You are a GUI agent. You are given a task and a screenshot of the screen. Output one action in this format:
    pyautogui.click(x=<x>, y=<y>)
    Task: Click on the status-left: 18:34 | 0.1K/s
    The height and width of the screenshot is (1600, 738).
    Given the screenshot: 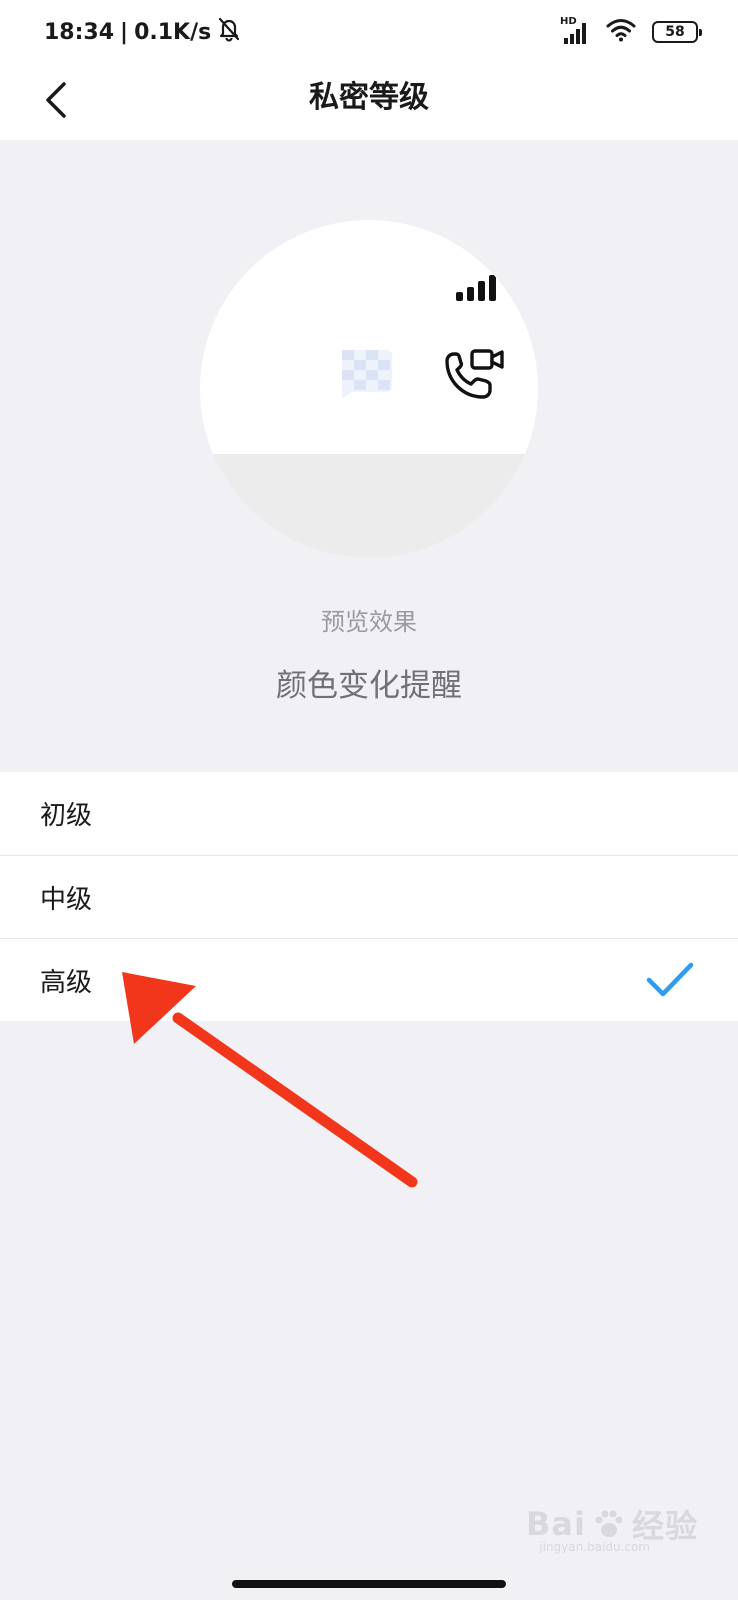 What is the action you would take?
    pyautogui.click(x=142, y=32)
    